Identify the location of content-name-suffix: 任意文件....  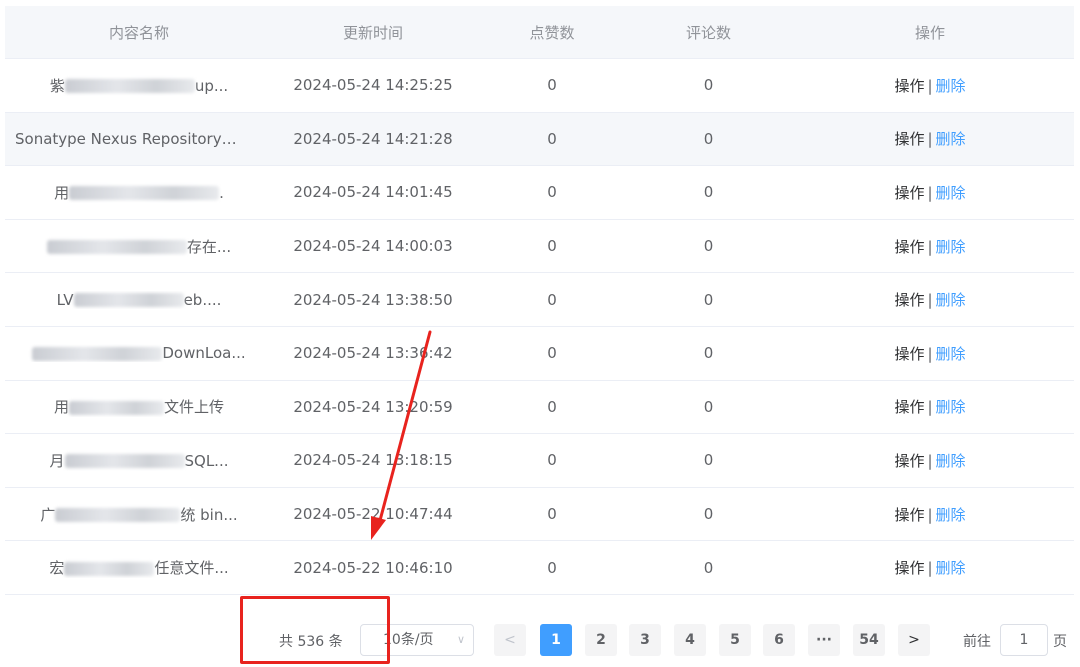
(191, 568).